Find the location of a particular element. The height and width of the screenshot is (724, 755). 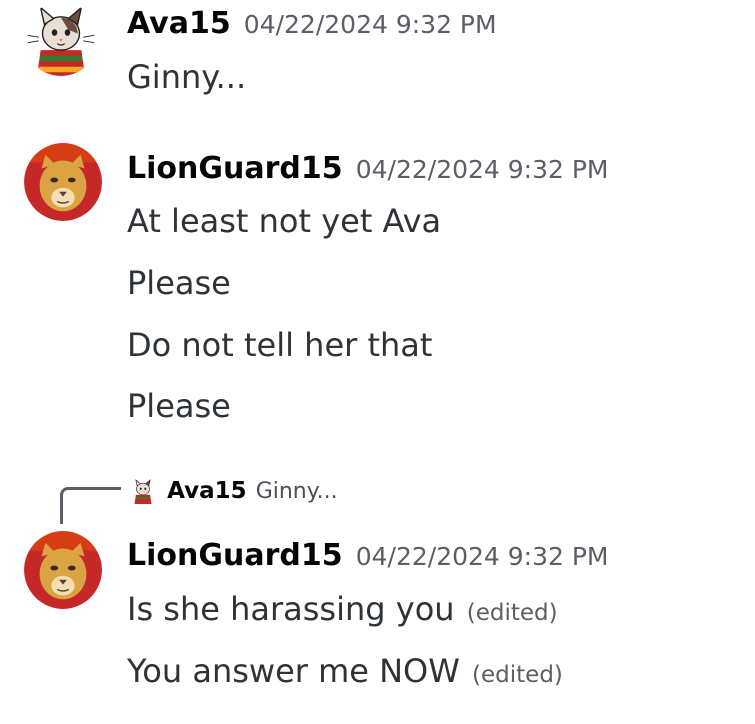

reply-username: Ava15 is located at coordinates (207, 491).